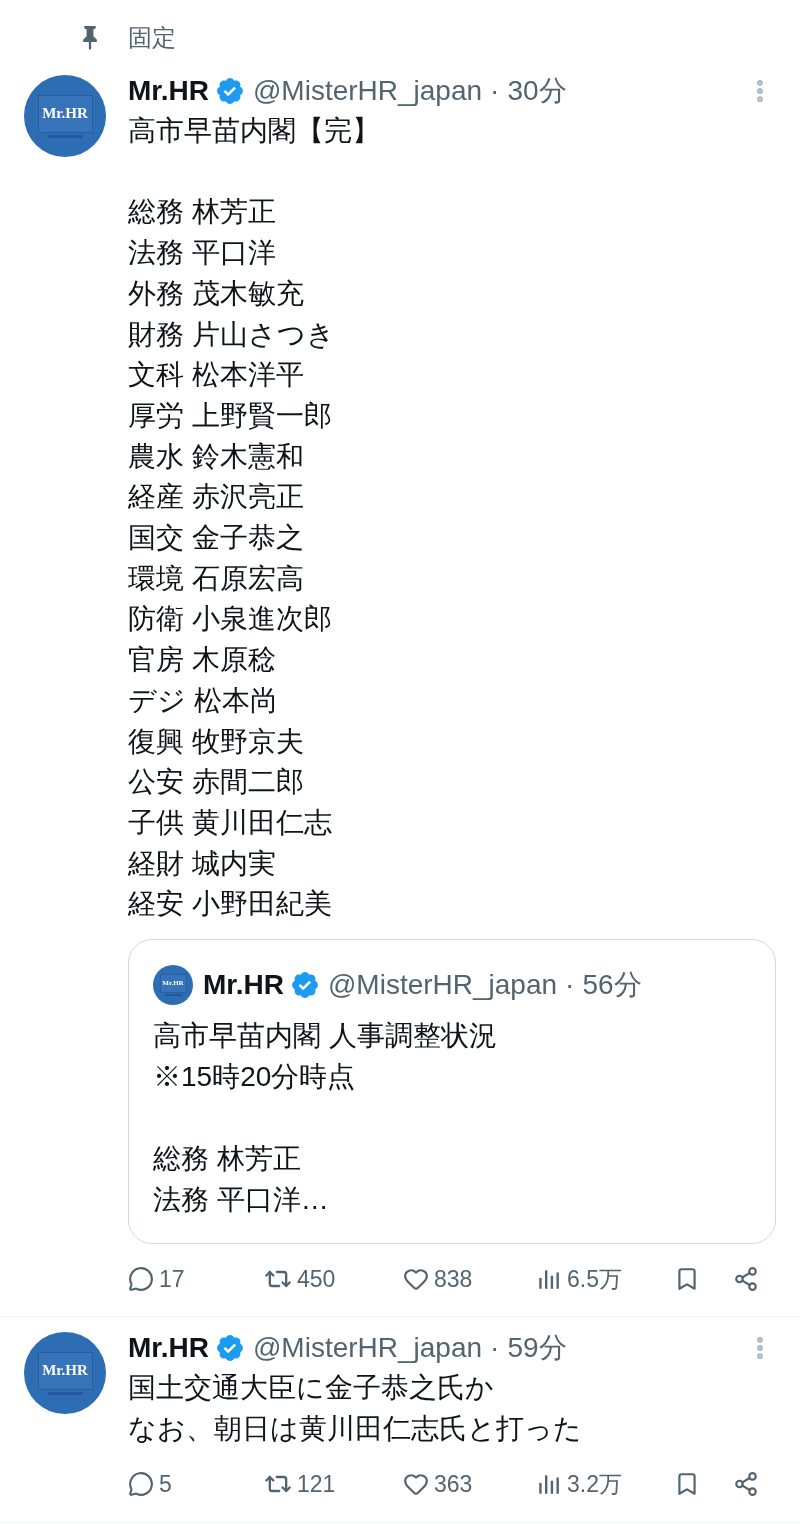  What do you see at coordinates (579, 1279) in the screenshot?
I see `views-button: 6.5万` at bounding box center [579, 1279].